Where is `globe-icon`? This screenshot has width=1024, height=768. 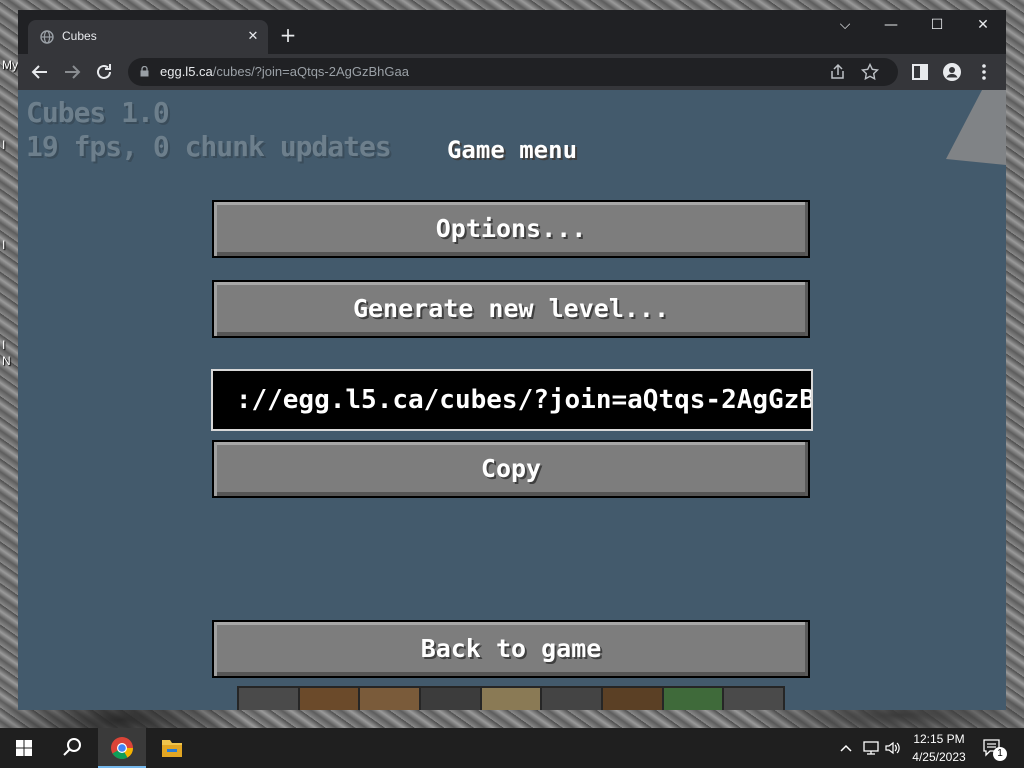
globe-icon is located at coordinates (47, 37).